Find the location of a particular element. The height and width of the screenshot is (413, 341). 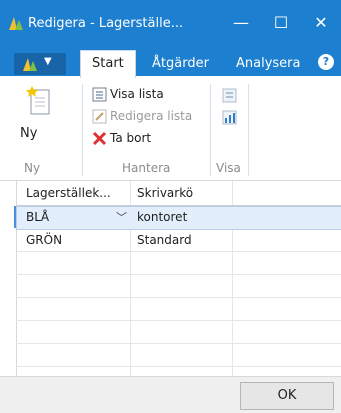

close-button: ✕ is located at coordinates (321, 23).